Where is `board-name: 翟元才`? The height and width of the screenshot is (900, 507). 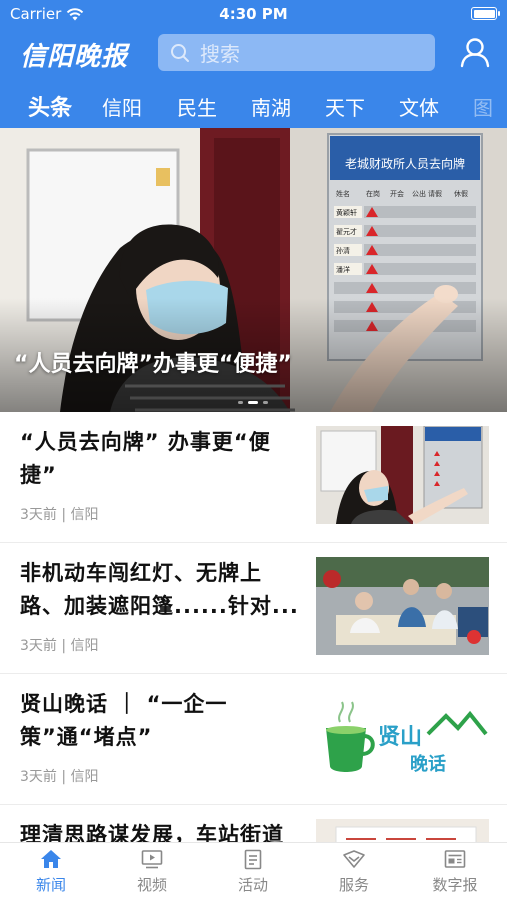
board-name: 翟元才 is located at coordinates (346, 231).